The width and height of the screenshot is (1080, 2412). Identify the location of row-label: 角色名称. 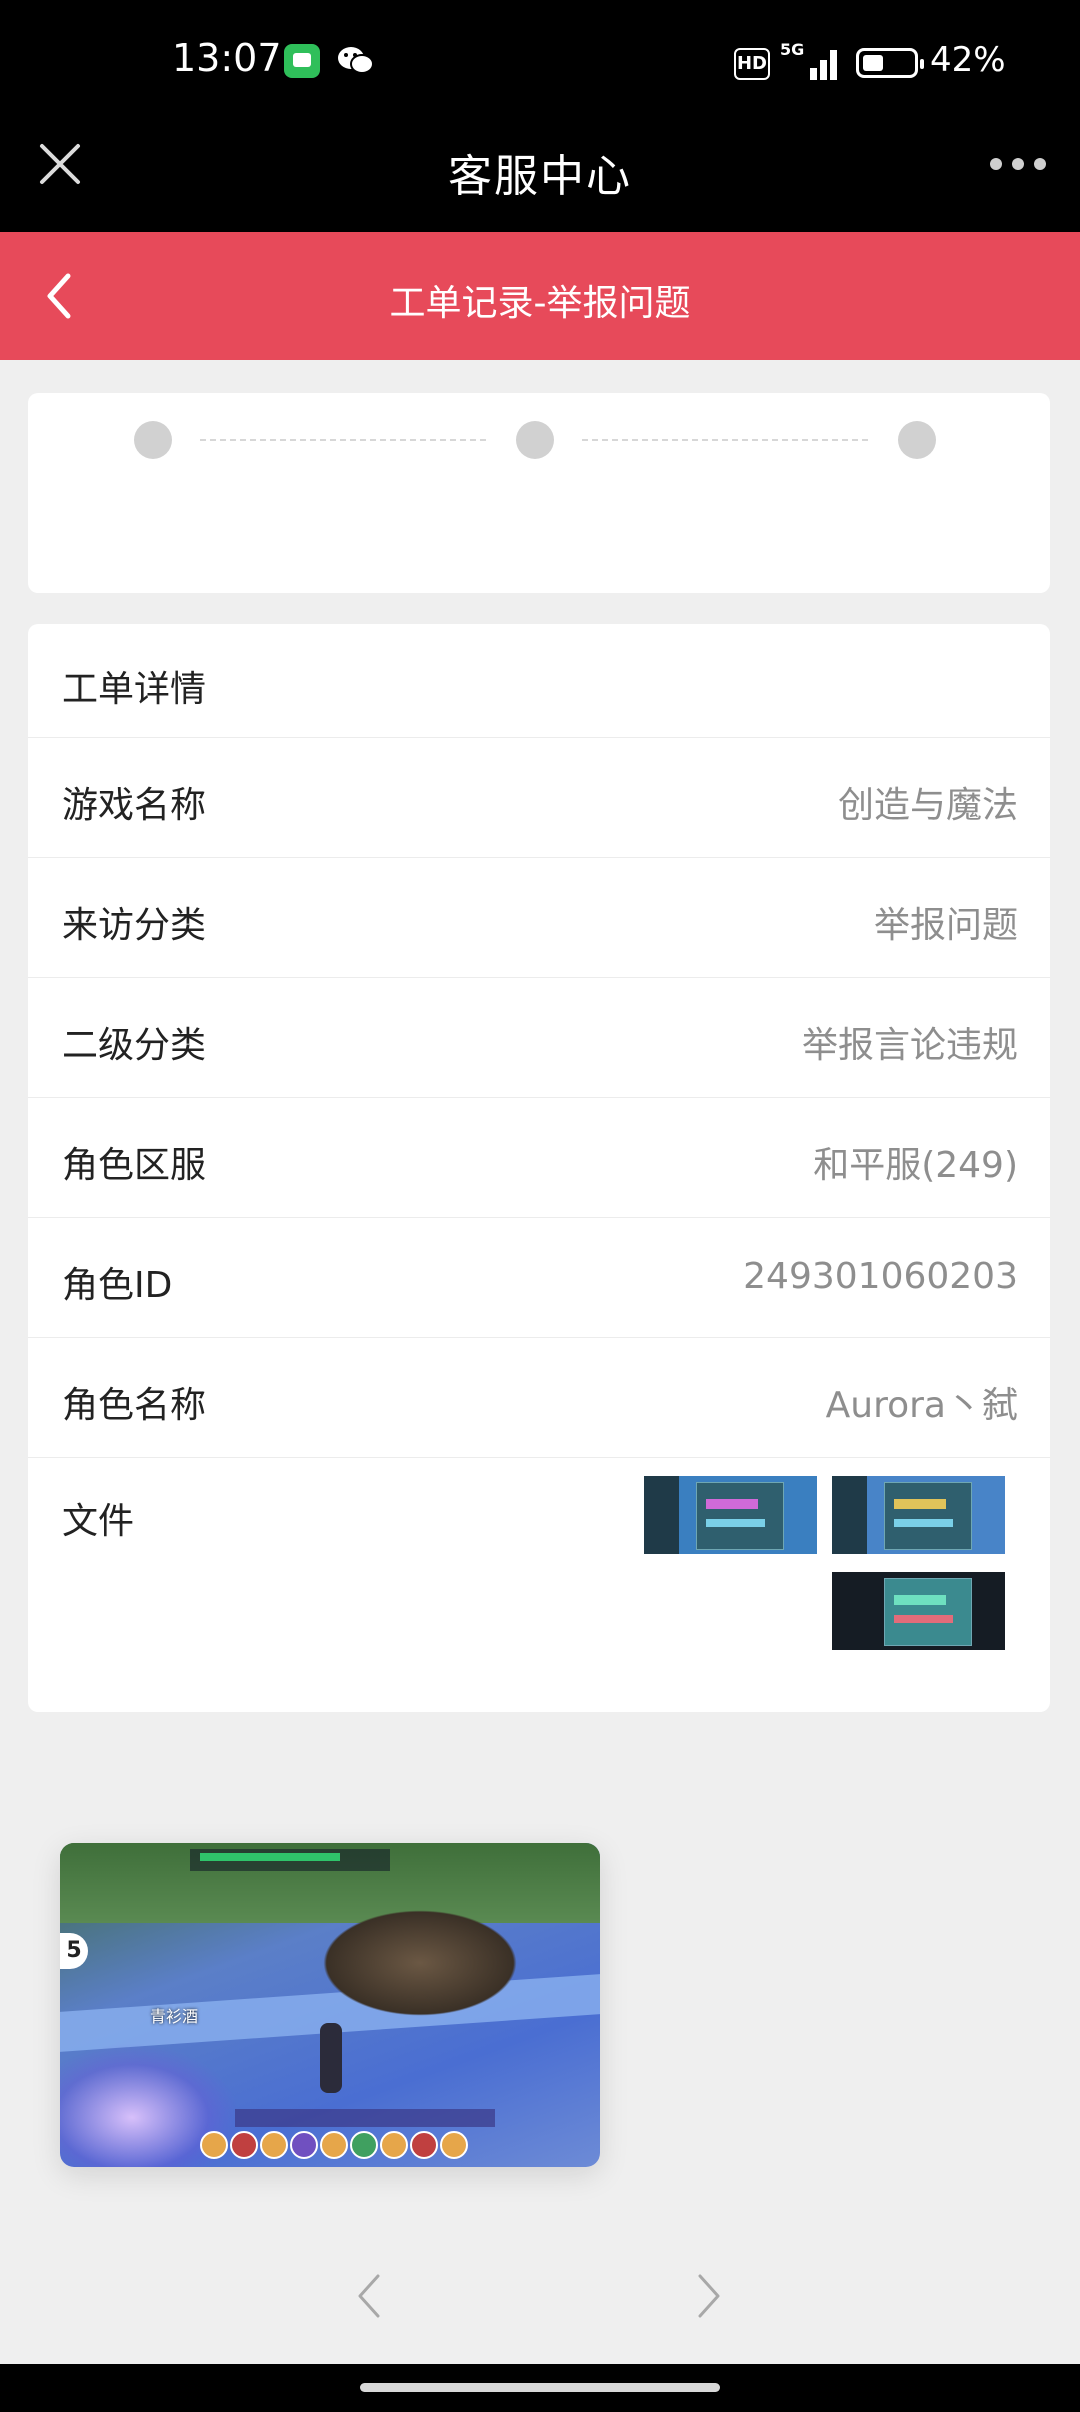
(134, 1405).